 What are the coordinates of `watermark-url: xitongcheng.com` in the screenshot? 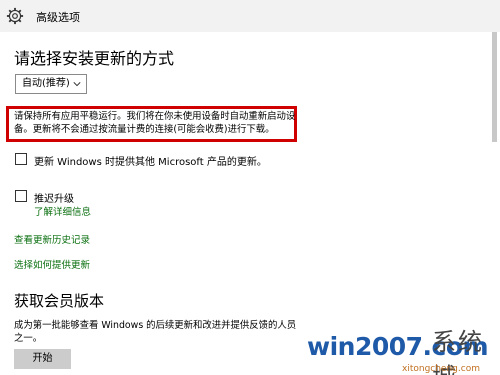 It's located at (441, 369).